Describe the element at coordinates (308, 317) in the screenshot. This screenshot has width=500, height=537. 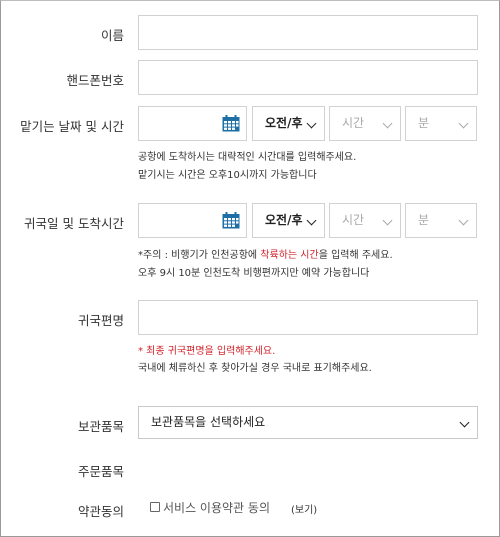
I see `flight-number-input` at that location.